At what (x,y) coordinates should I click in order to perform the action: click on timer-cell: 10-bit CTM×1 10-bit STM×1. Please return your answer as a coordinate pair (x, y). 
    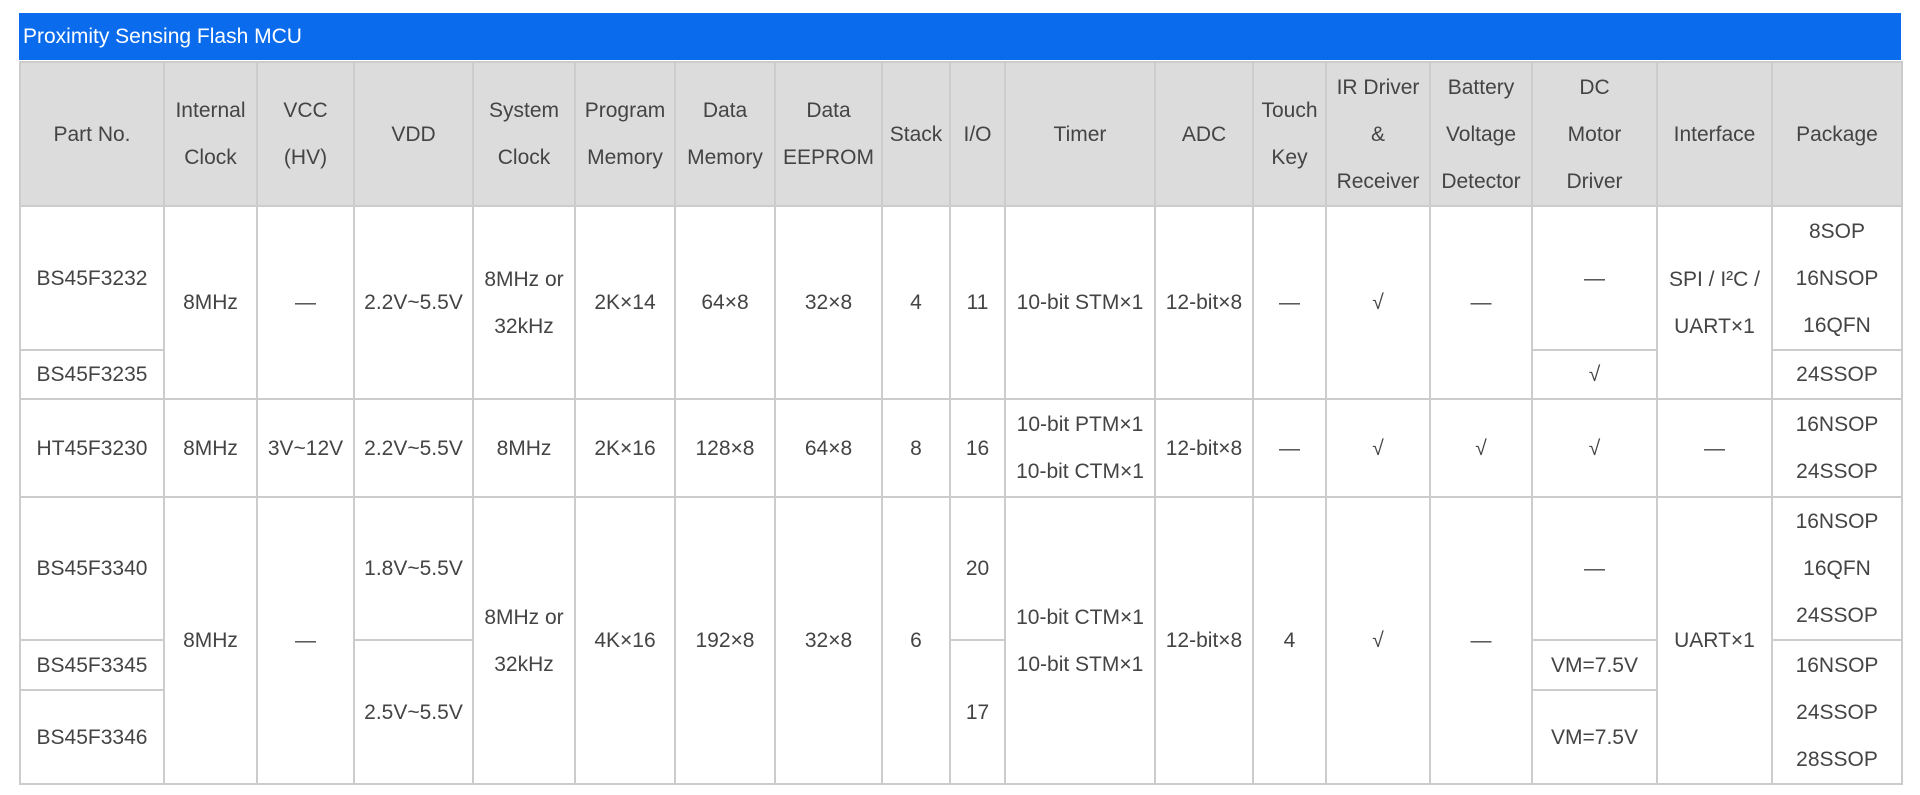
    Looking at the image, I should click on (1080, 640).